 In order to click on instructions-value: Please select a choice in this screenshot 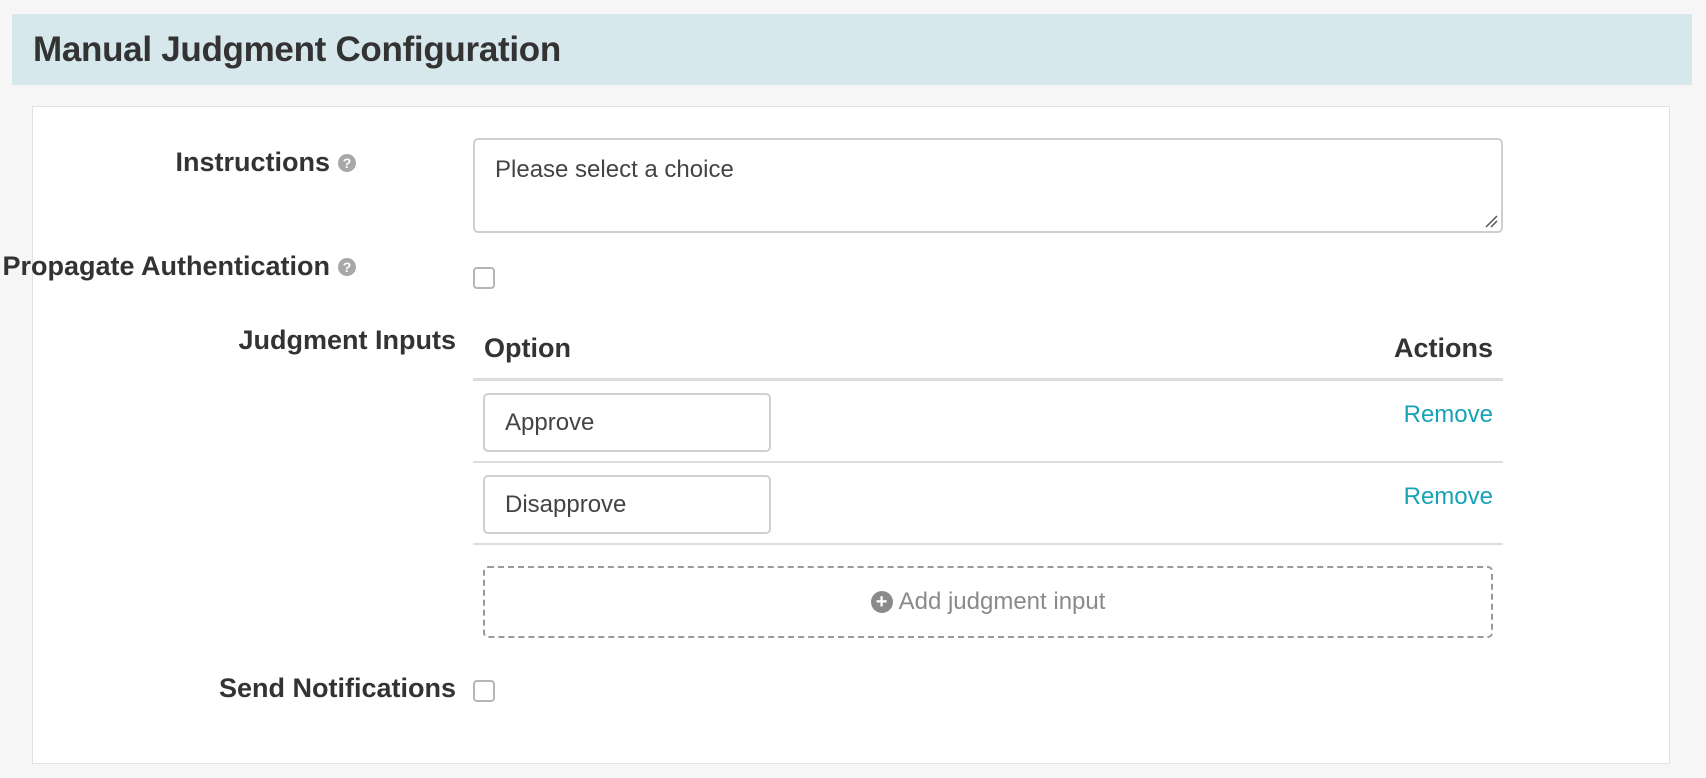, I will do `click(614, 169)`.